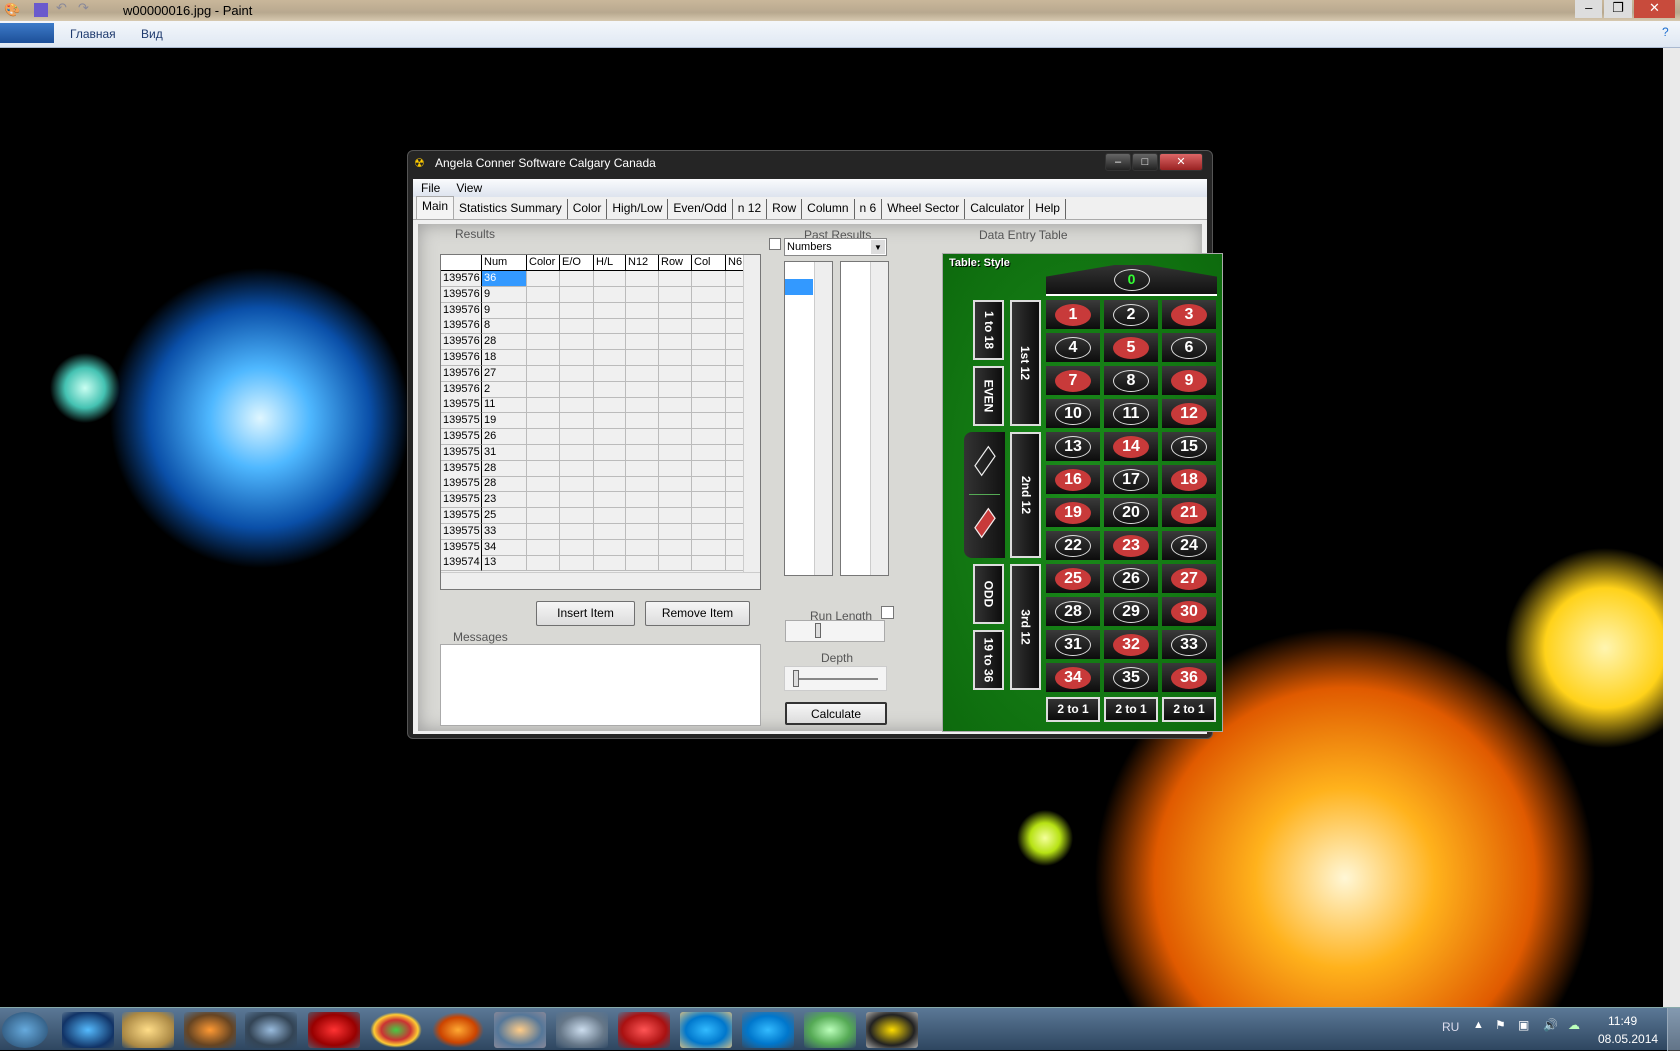 The image size is (1680, 1051). I want to click on calculate-button: Calculate, so click(836, 713).